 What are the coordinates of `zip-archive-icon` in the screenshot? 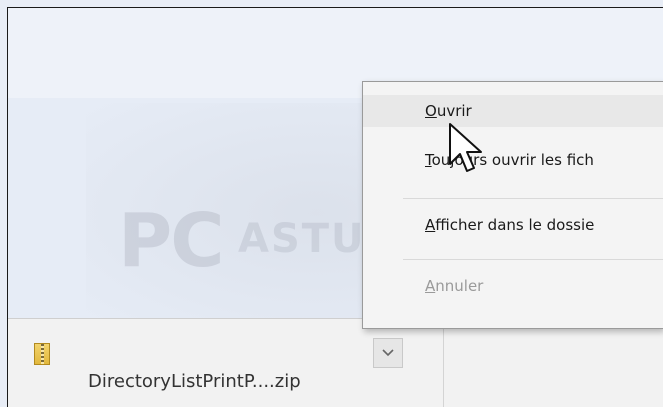 It's located at (42, 354).